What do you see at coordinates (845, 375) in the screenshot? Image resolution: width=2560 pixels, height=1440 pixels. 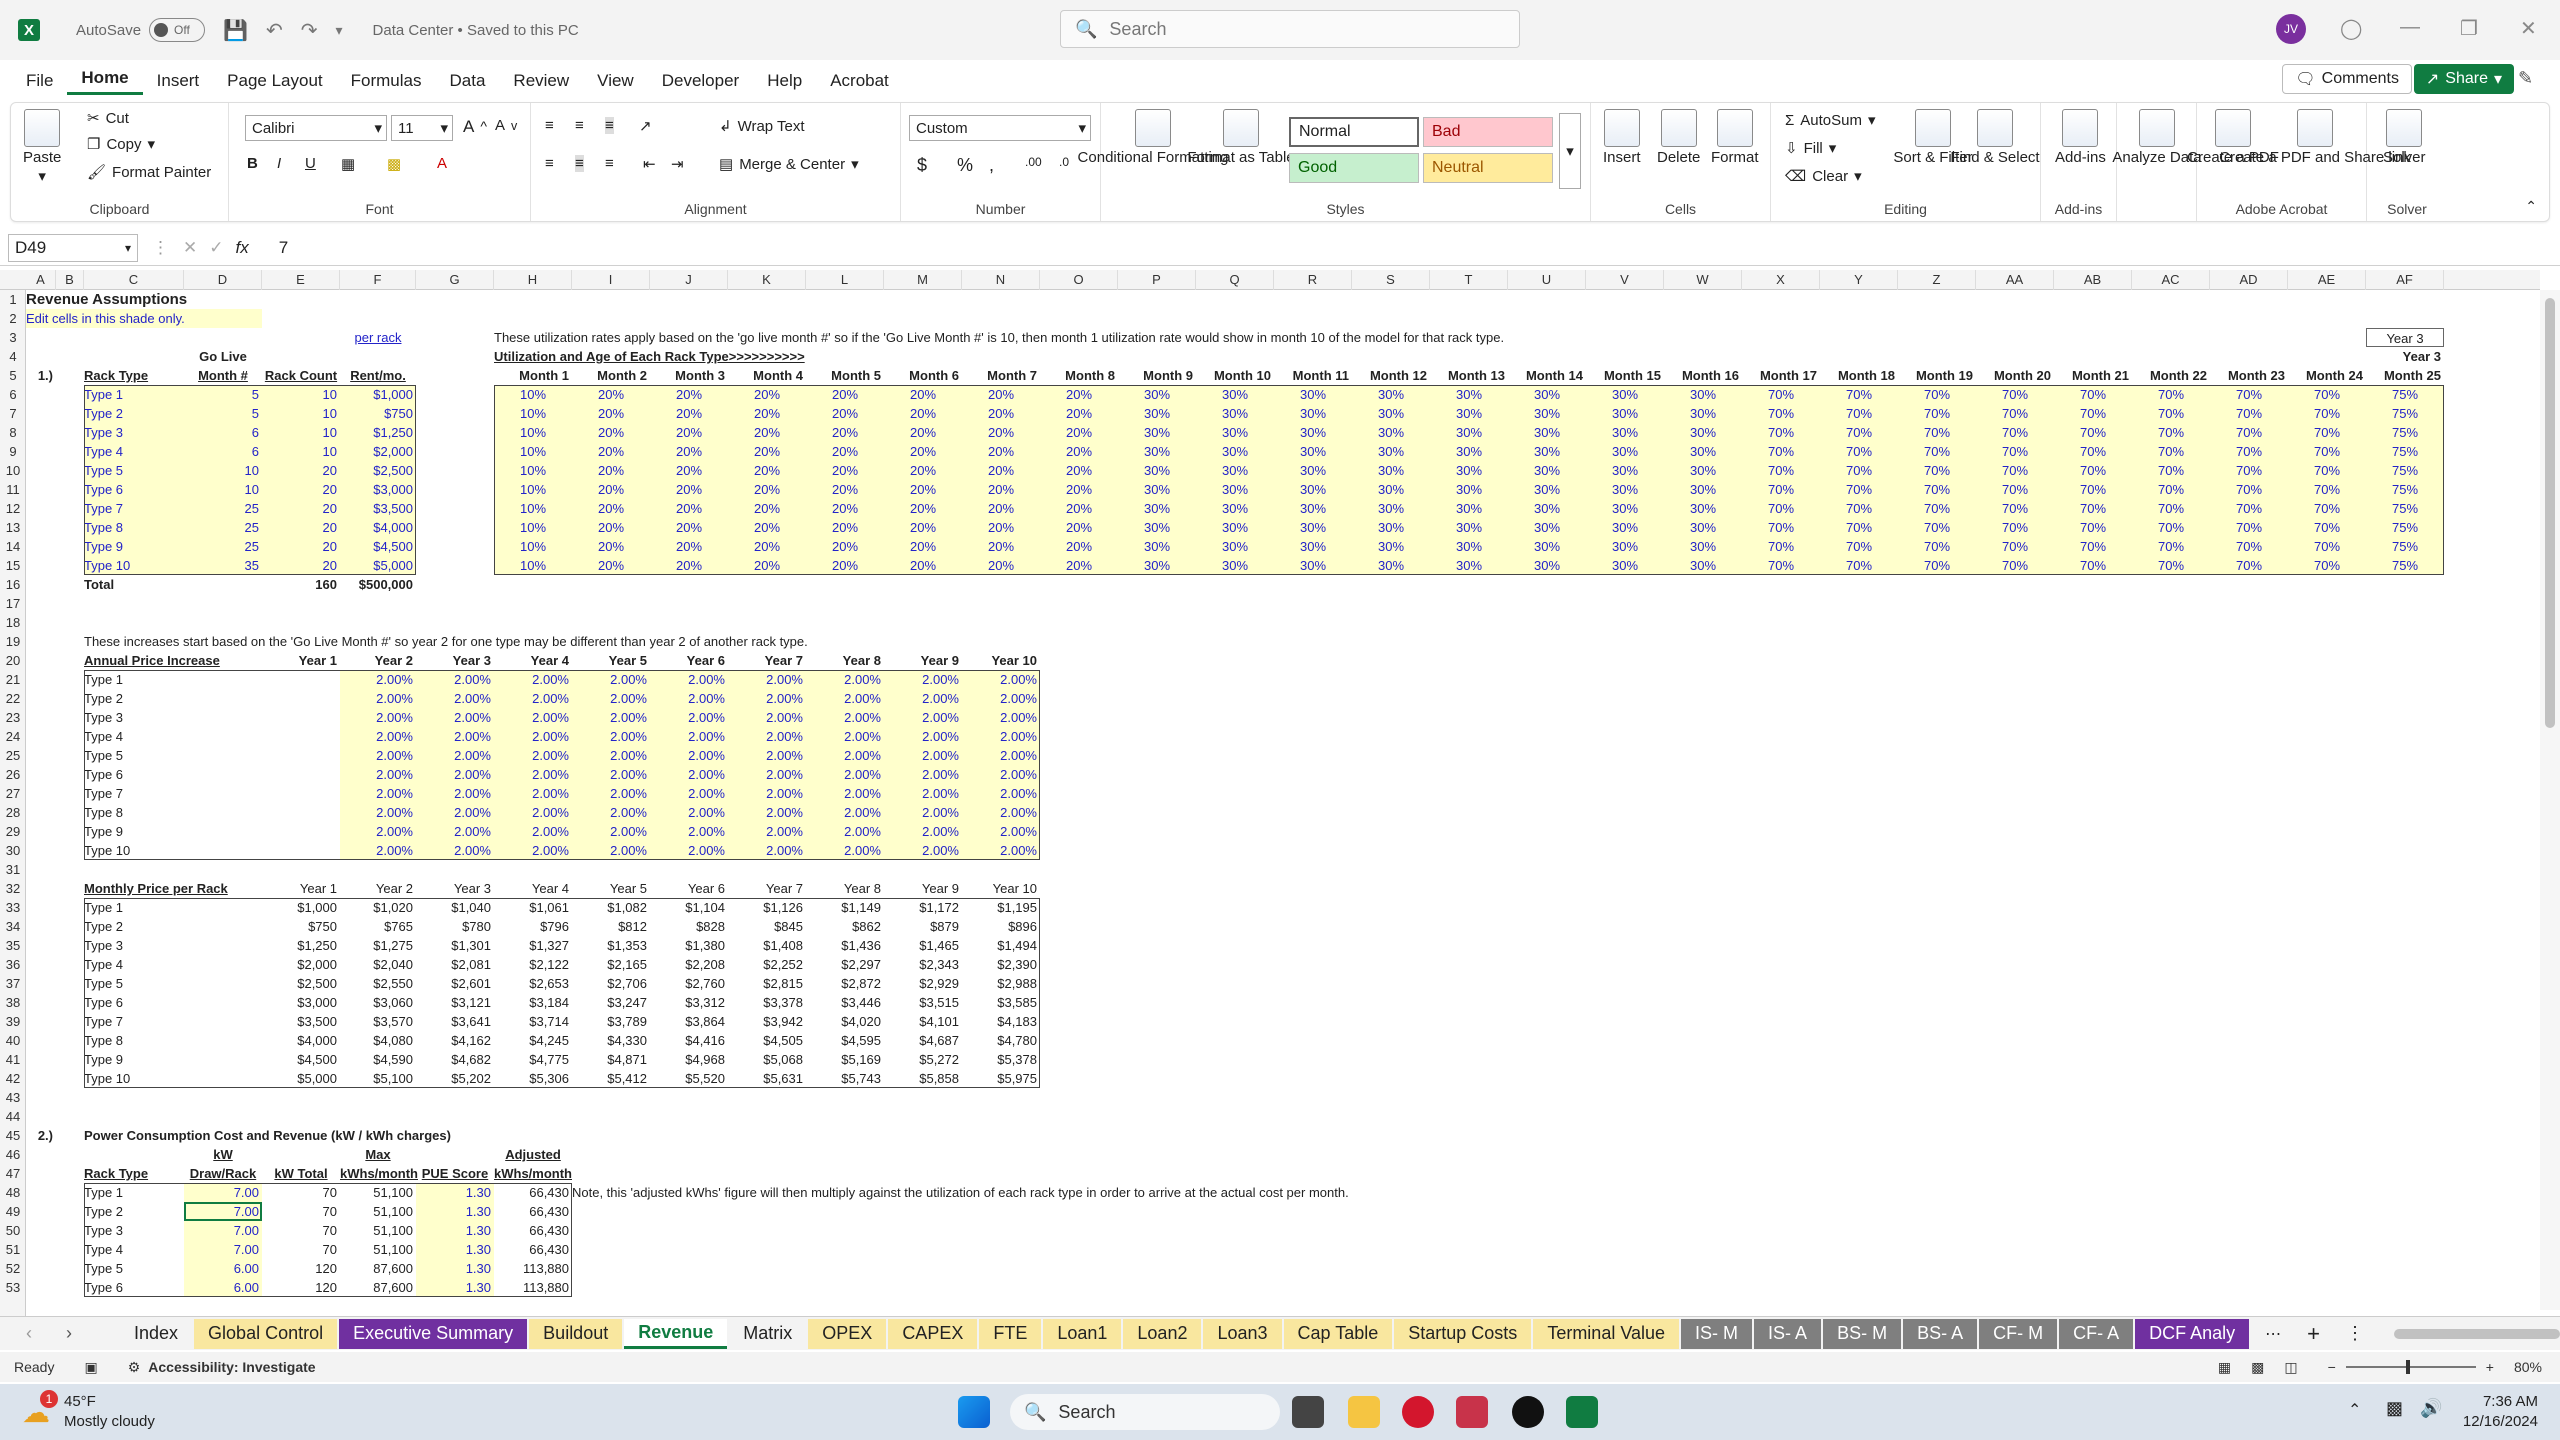 I see `month-header: Month 5` at bounding box center [845, 375].